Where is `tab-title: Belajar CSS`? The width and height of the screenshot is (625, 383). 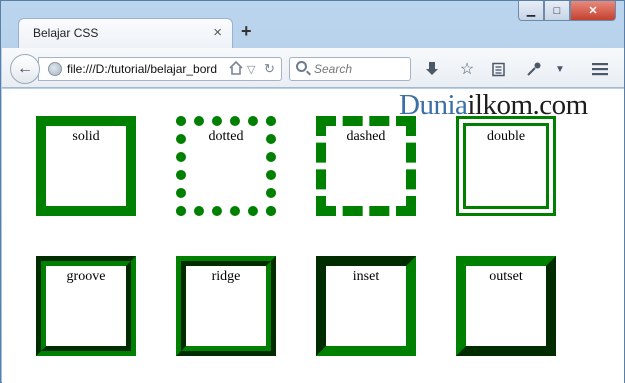 tab-title: Belajar CSS is located at coordinates (66, 33).